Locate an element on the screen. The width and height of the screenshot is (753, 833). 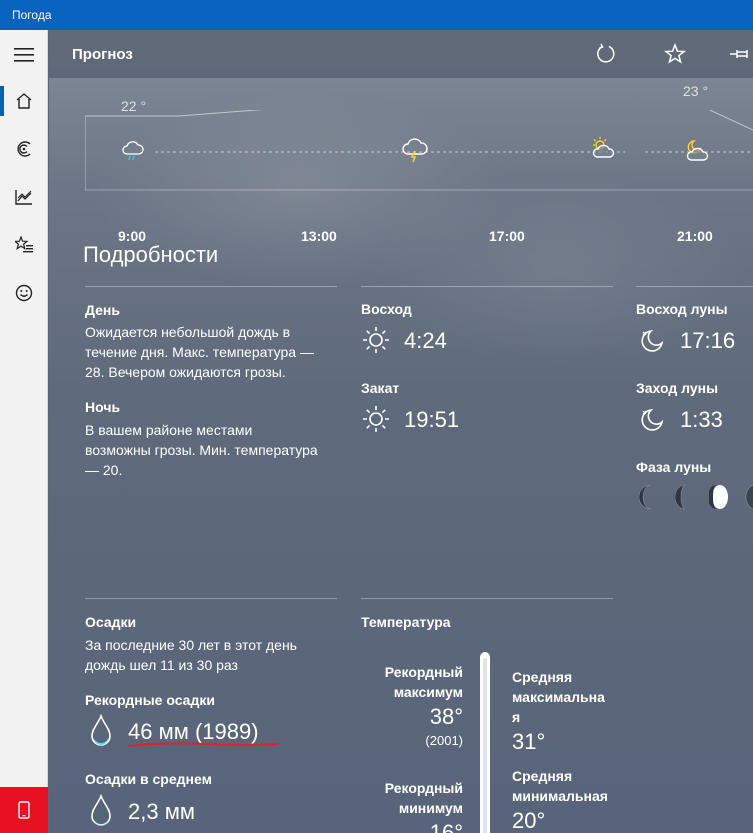
details-title: Подробности is located at coordinates (151, 254).